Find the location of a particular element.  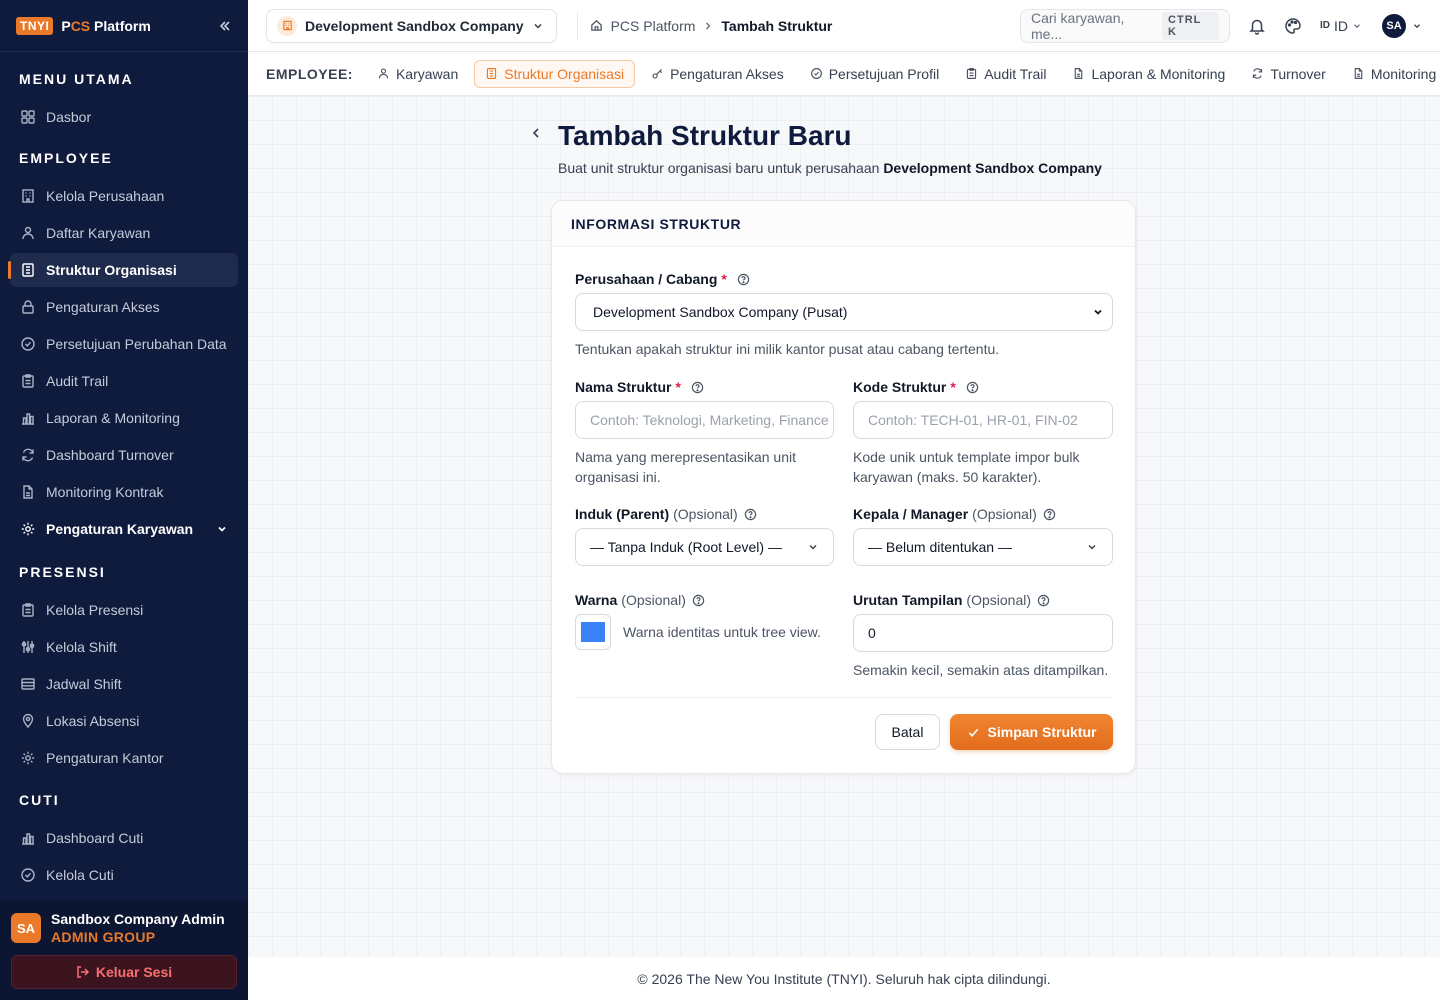

sidebar-item-audit-trail: Audit Trail is located at coordinates (124, 381).